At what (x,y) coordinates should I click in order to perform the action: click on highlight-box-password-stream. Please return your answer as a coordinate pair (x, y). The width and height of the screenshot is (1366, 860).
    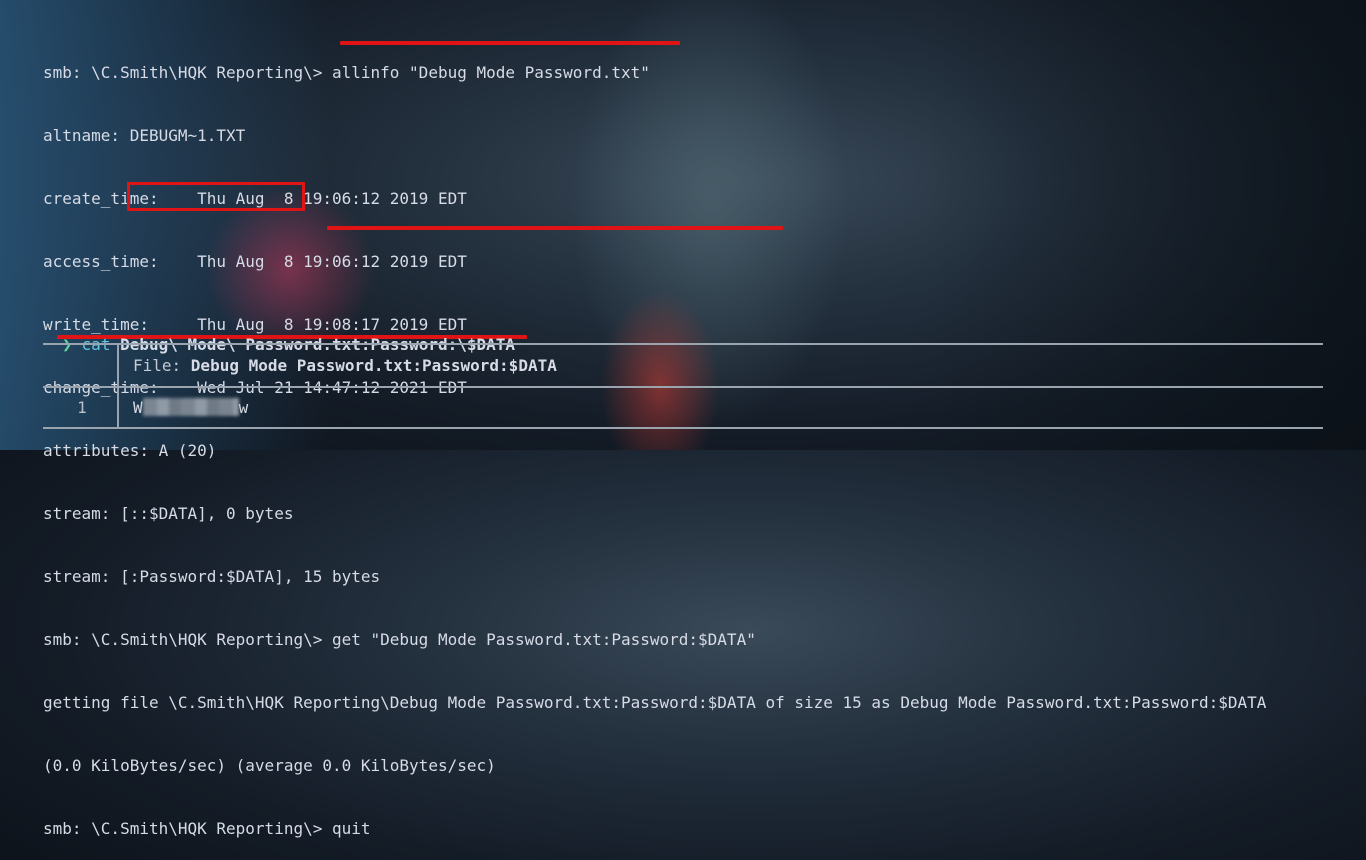
    Looking at the image, I should click on (216, 196).